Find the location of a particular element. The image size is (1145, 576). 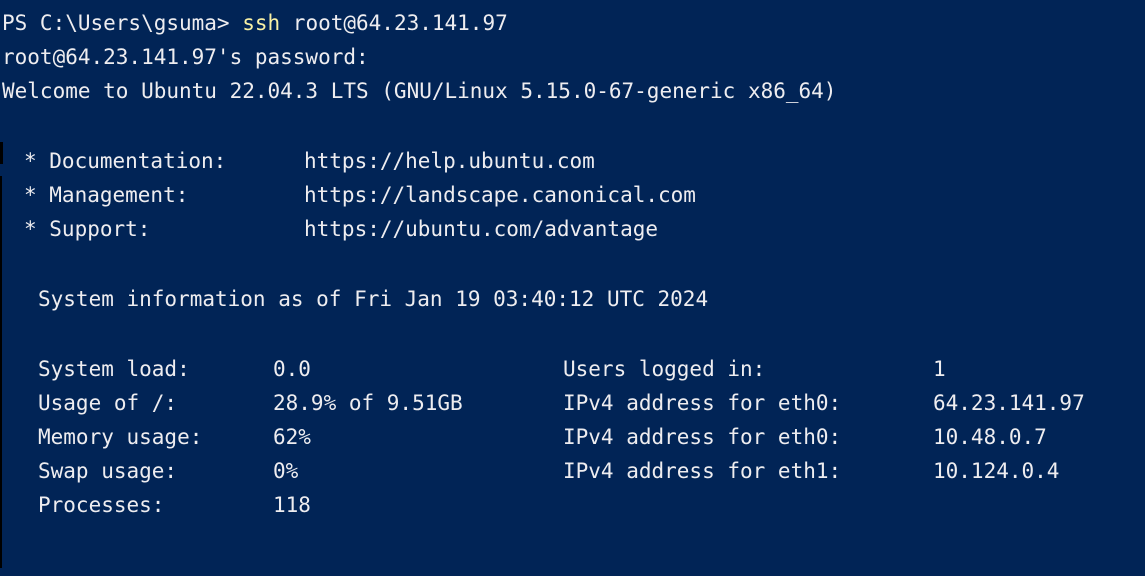

sysinfo-value2: 10.124.0.4 is located at coordinates (996, 471).